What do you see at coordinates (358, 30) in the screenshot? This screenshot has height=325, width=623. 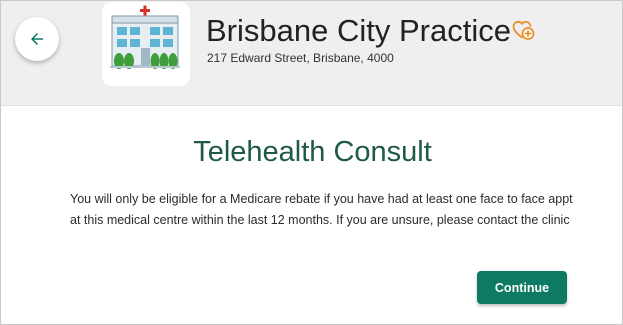 I see `practice-name: Brisbane City Practice` at bounding box center [358, 30].